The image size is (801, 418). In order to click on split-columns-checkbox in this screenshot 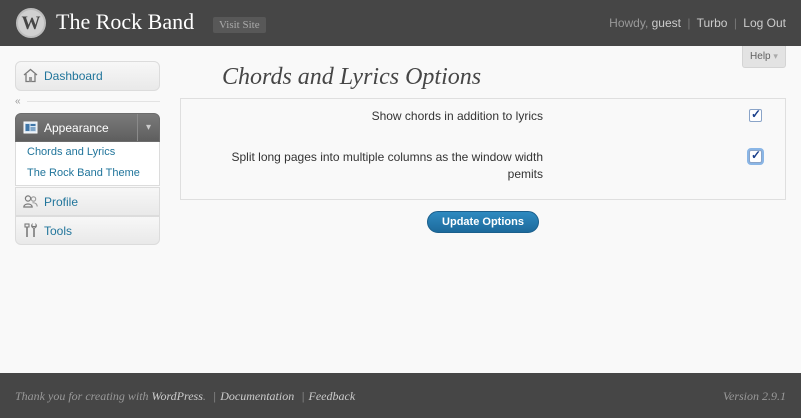, I will do `click(755, 155)`.